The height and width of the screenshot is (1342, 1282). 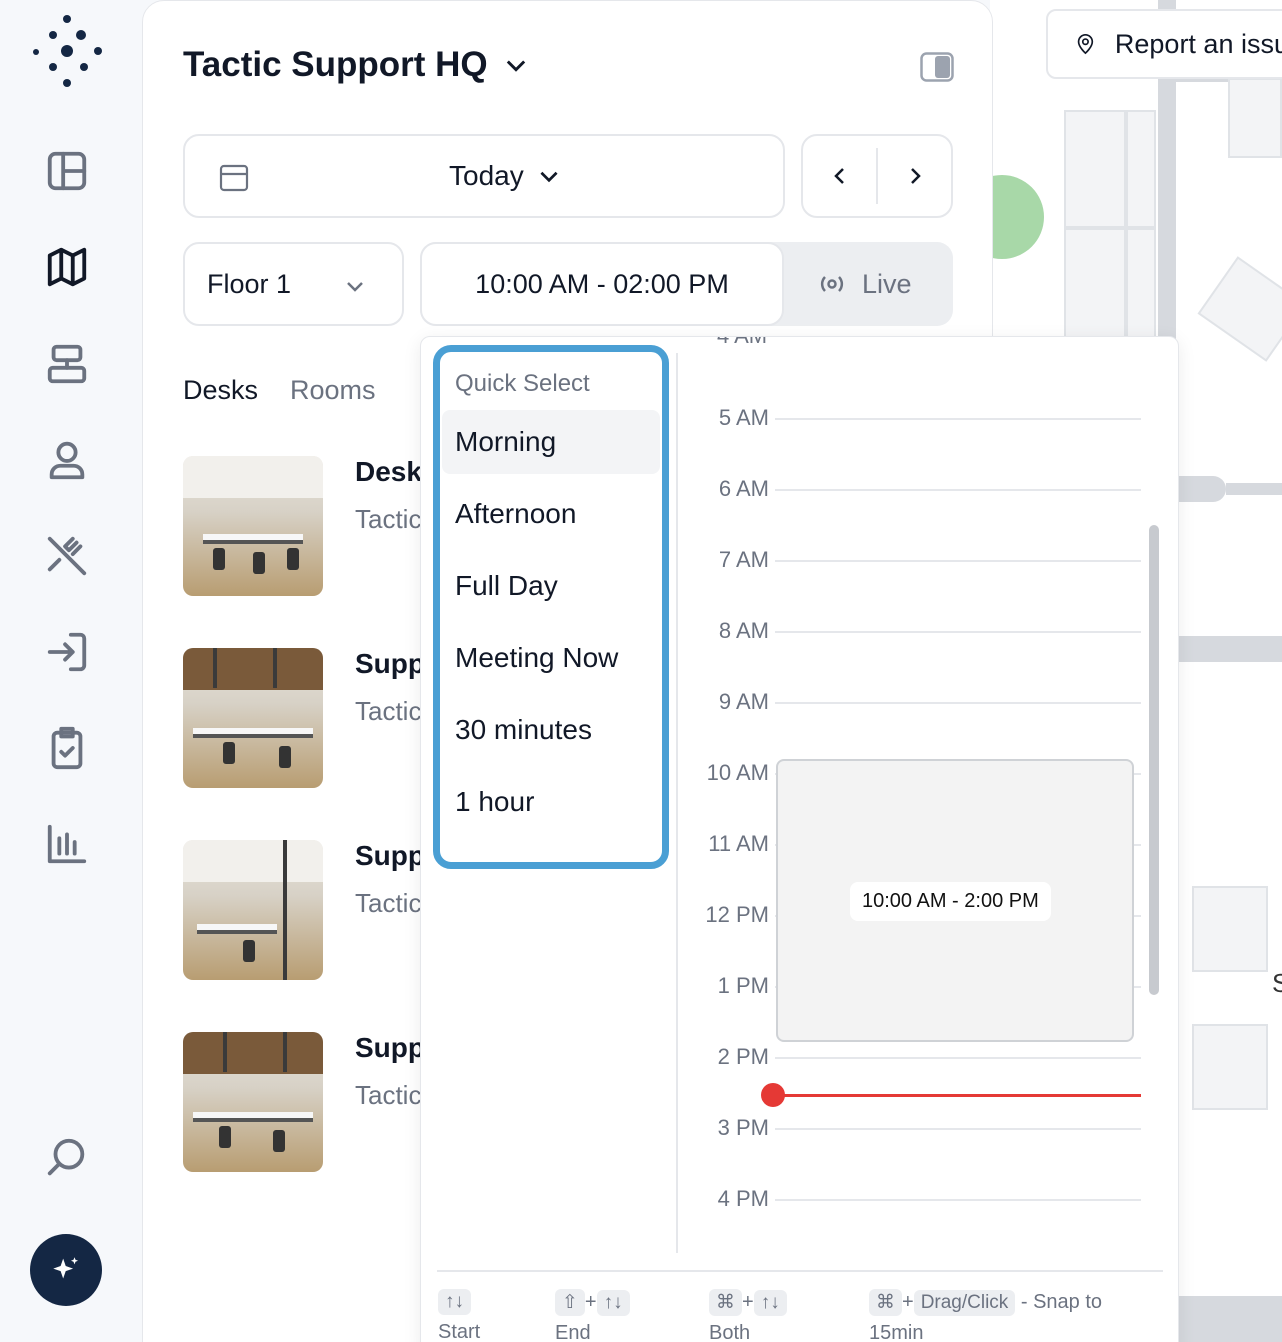 What do you see at coordinates (748, 1315) in the screenshot?
I see `shortcut-hint-both: ⌘ + ↑↓ Both` at bounding box center [748, 1315].